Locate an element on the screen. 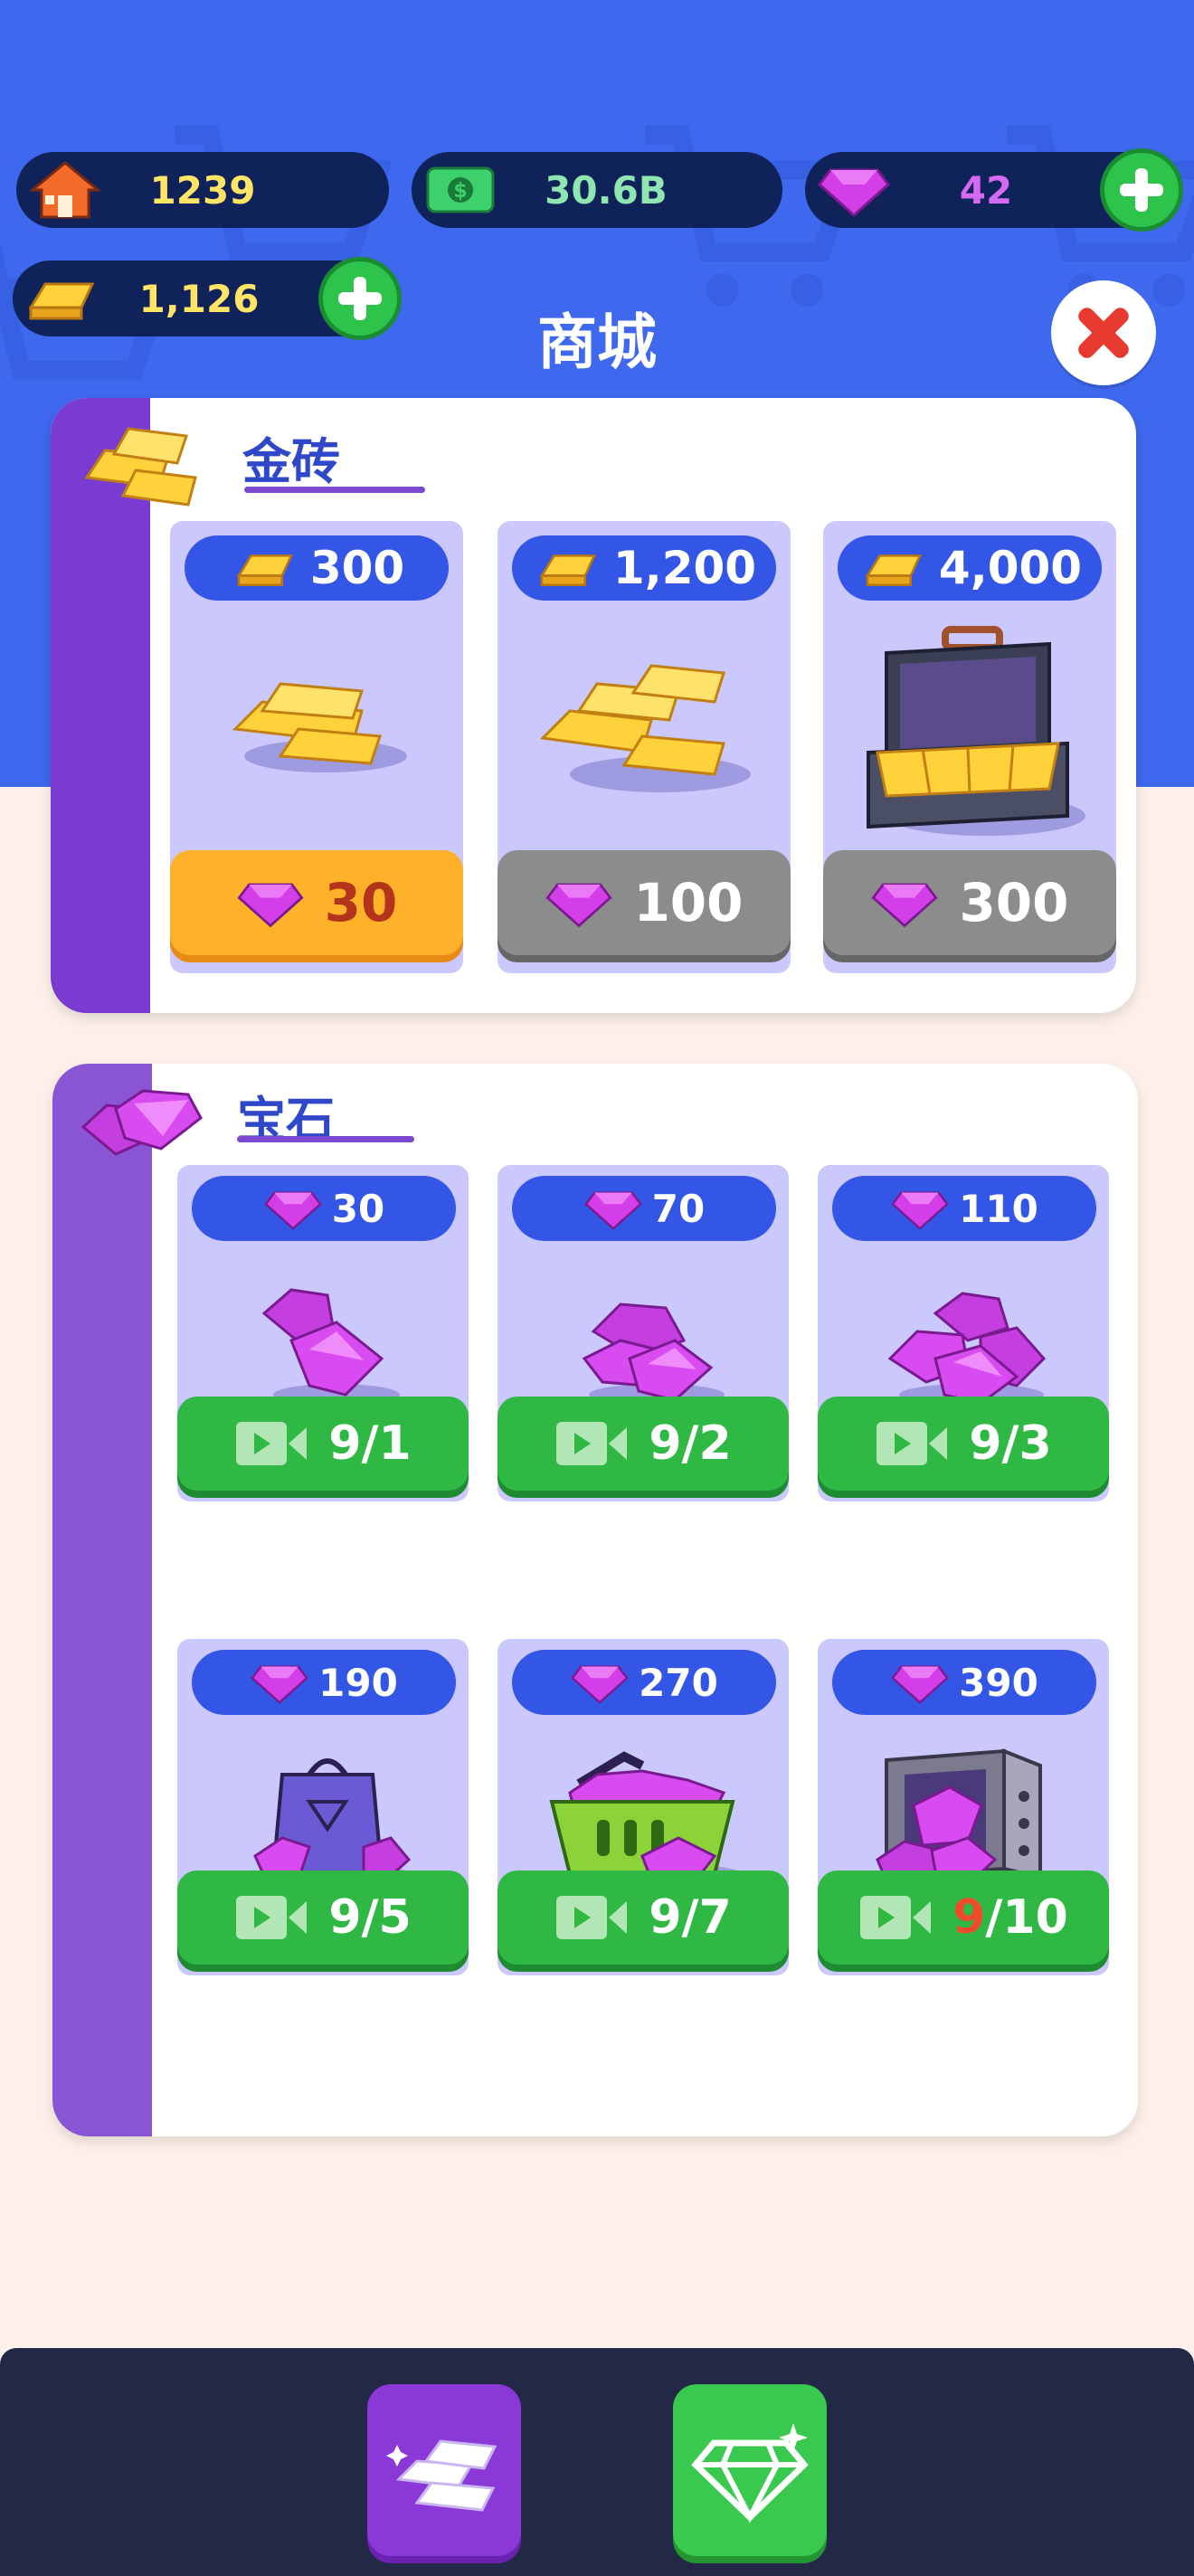  home-resource-pill: 1239 is located at coordinates (202, 190).